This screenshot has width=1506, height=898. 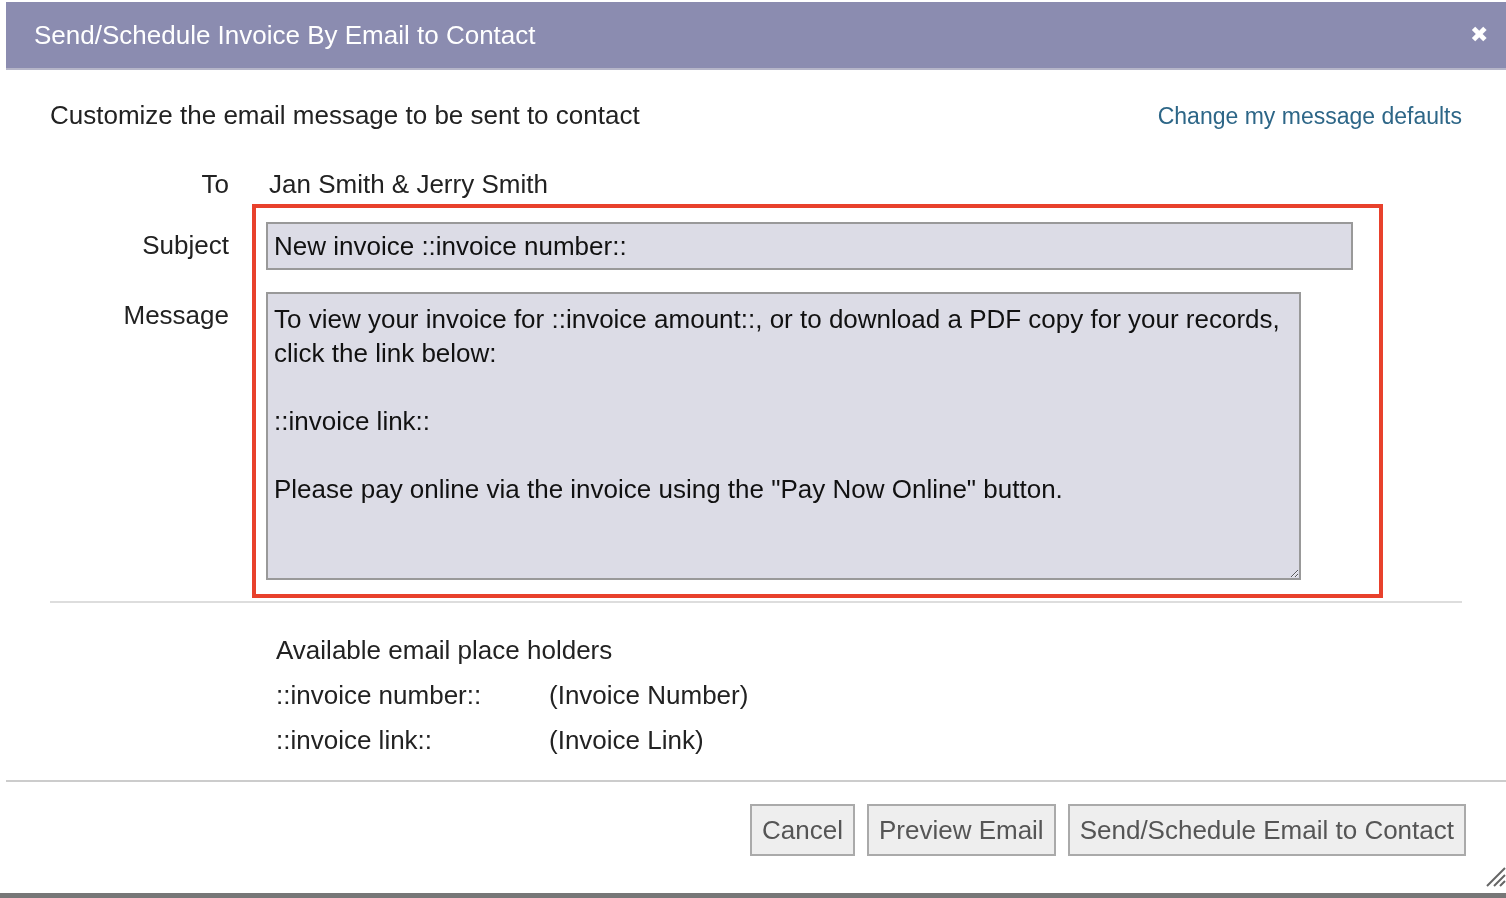 I want to click on placeholders-heading: Available email place holders, so click(x=445, y=650).